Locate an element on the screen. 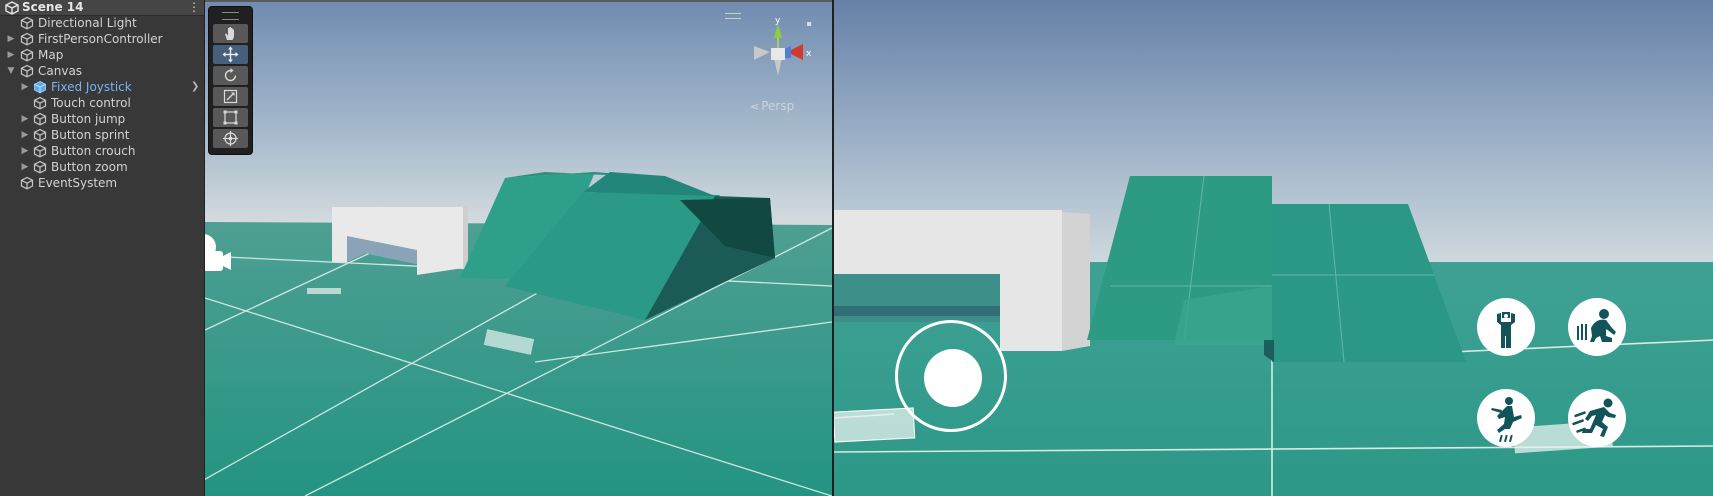 The width and height of the screenshot is (1713, 496). open-prefab-arrow-icon: ❯ is located at coordinates (195, 87).